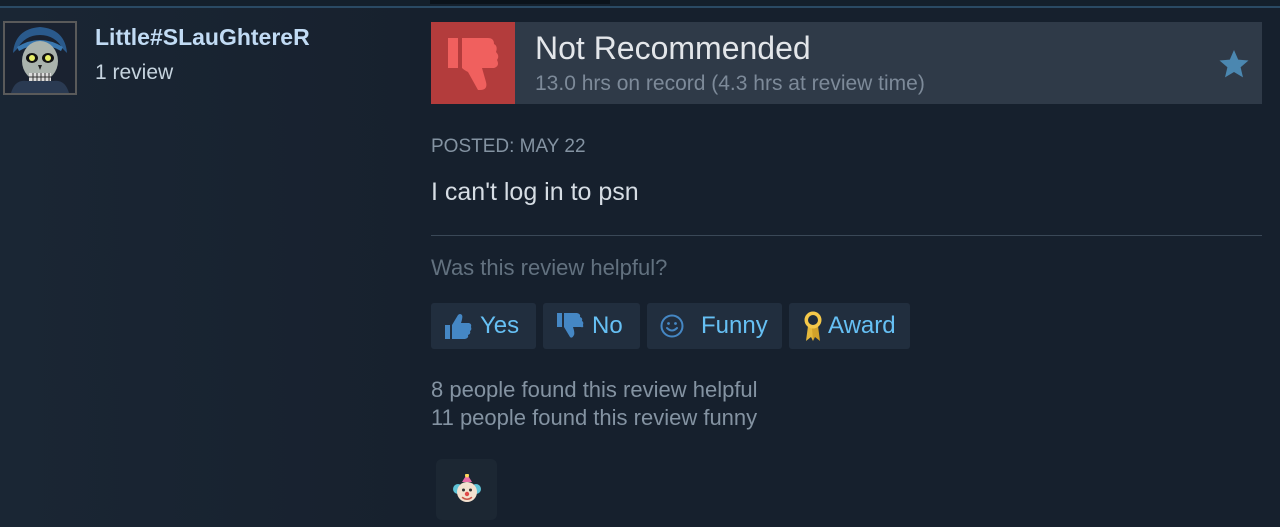 This screenshot has height=527, width=1280. Describe the element at coordinates (1234, 64) in the screenshot. I see `star-icon` at that location.